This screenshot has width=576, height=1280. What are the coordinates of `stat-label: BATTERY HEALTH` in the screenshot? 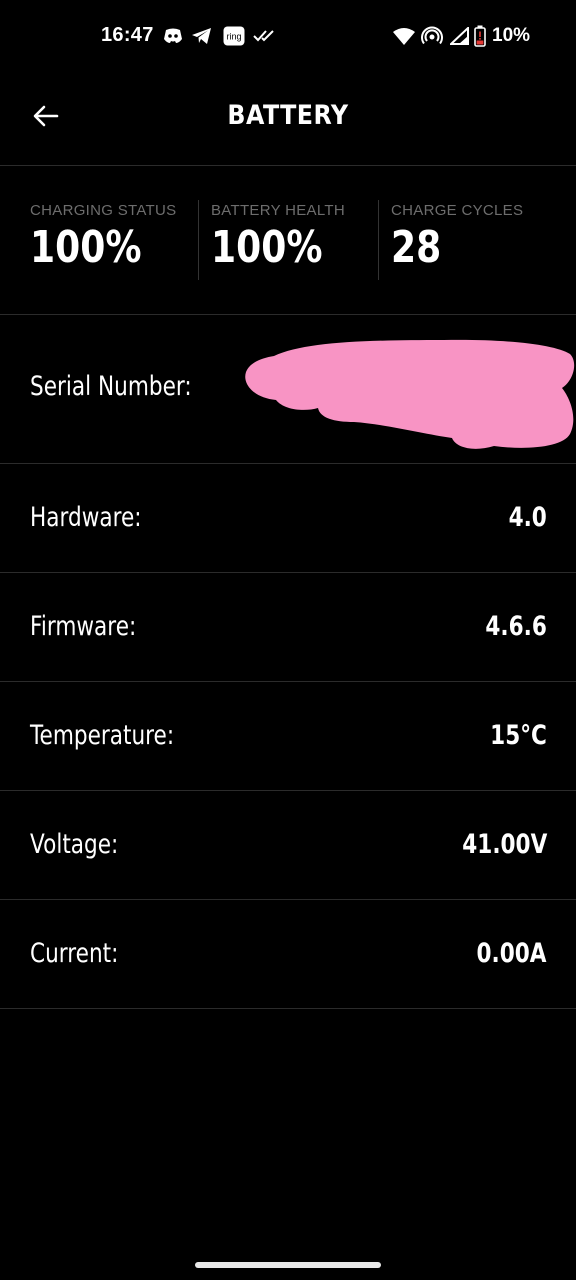 It's located at (278, 210).